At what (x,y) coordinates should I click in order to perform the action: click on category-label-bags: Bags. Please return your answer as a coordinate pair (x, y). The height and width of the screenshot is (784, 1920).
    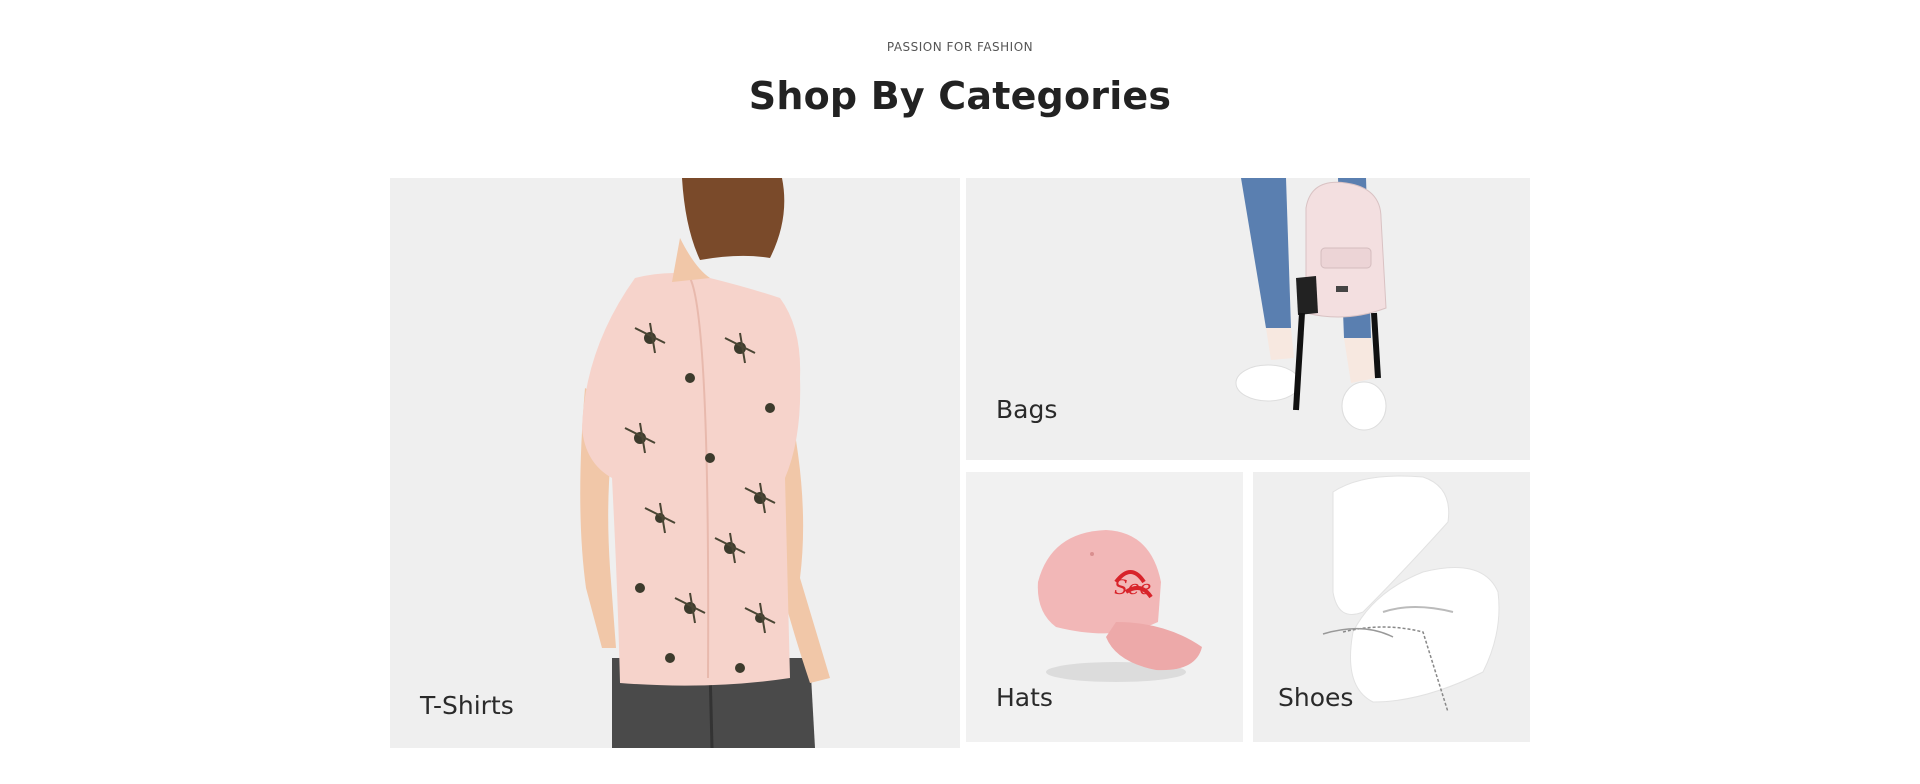
    Looking at the image, I should click on (1027, 409).